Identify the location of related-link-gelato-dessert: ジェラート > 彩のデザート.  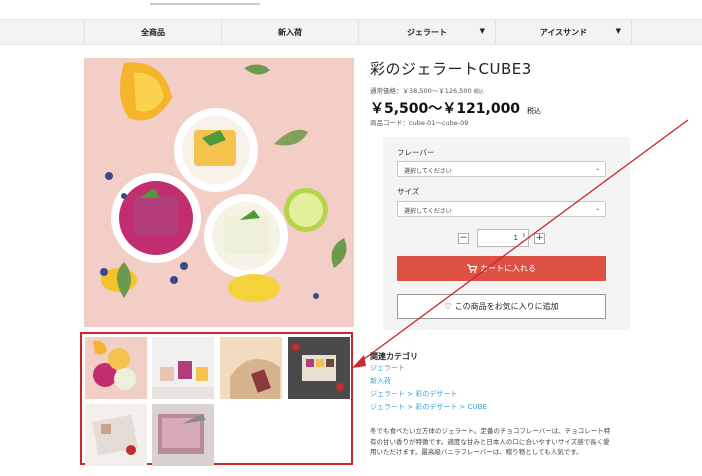
(413, 394).